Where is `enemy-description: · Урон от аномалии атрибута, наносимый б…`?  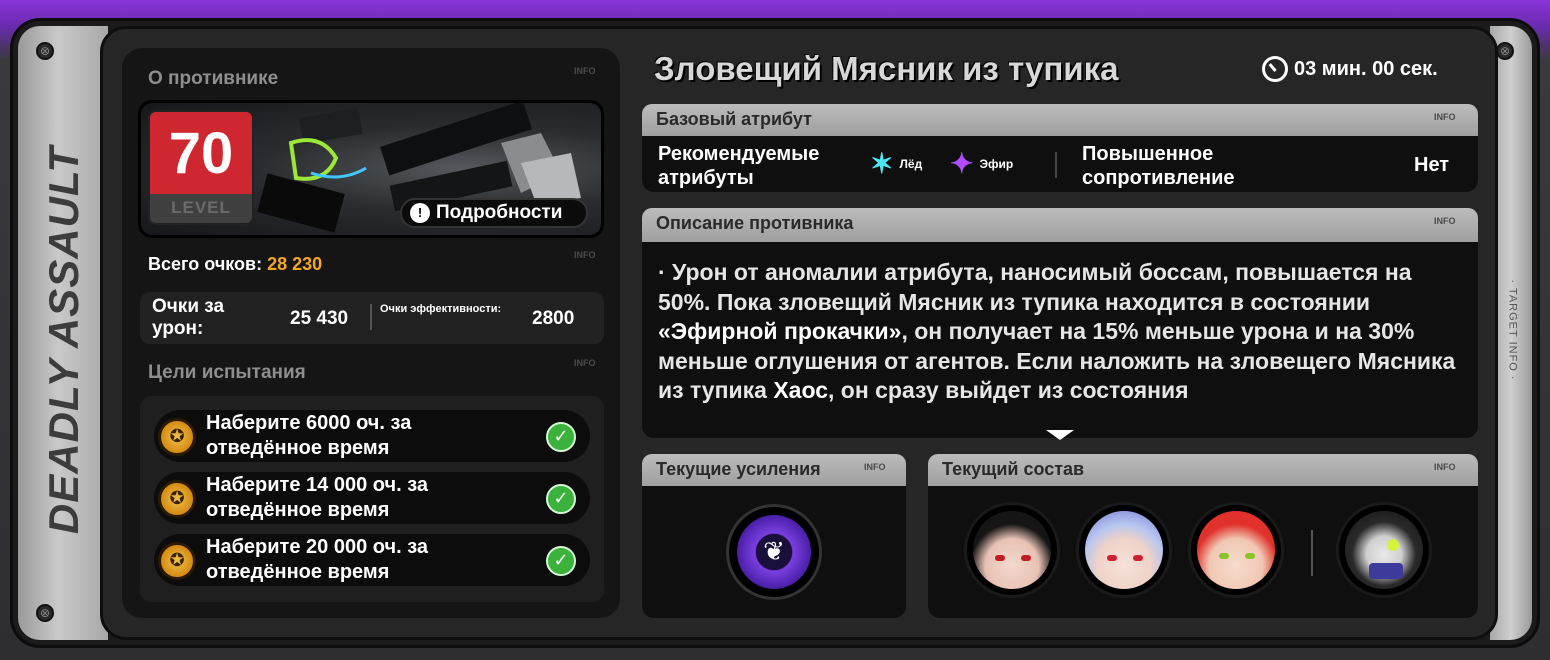
enemy-description: · Урон от аномалии атрибута, наносимый б… is located at coordinates (1061, 346).